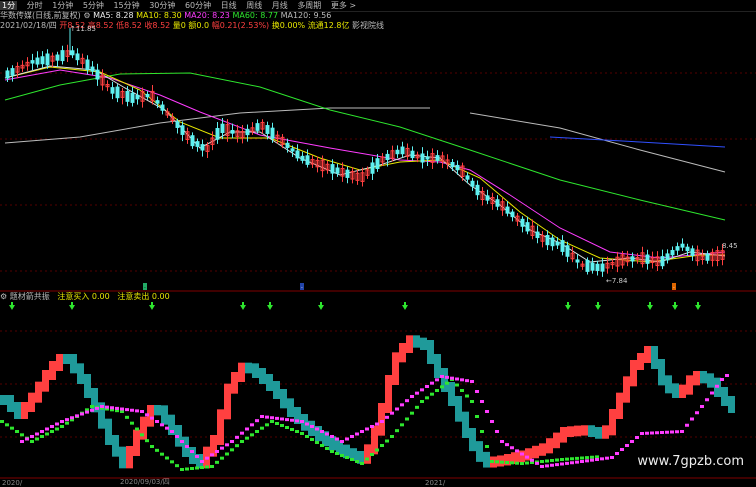 This screenshot has width=756, height=487. Describe the element at coordinates (288, 25) in the screenshot. I see `turnover-value: 换0.00%` at that location.